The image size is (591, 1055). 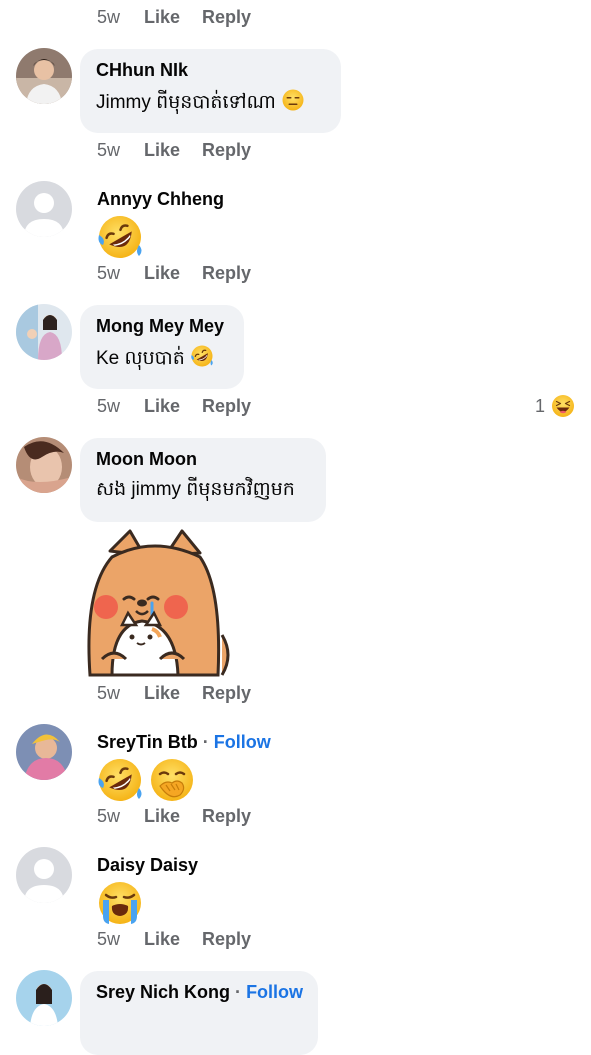 I want to click on comment-bubble: CHhun NIk Jimmy ពីមុនបាត់ទៅណា, so click(x=210, y=91).